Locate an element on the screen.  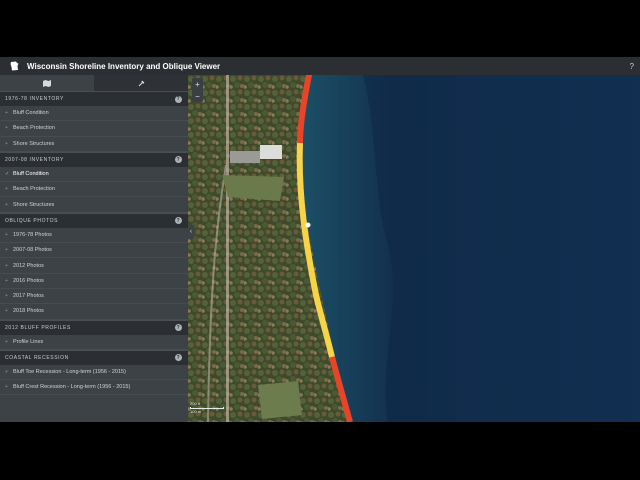
section-title: 1976-78 INVENTORY is located at coordinates (34, 99).